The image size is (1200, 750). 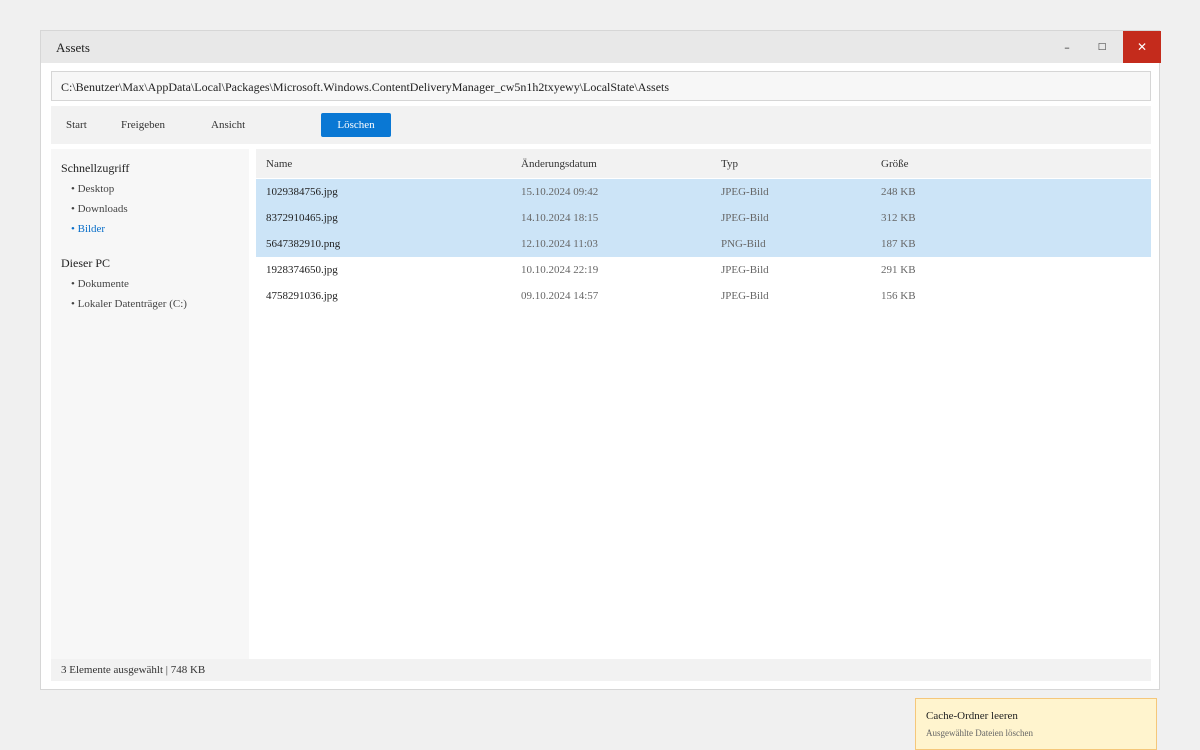 What do you see at coordinates (133, 670) in the screenshot?
I see `status-text: 3 Elemente ausgewählt | 748 KB` at bounding box center [133, 670].